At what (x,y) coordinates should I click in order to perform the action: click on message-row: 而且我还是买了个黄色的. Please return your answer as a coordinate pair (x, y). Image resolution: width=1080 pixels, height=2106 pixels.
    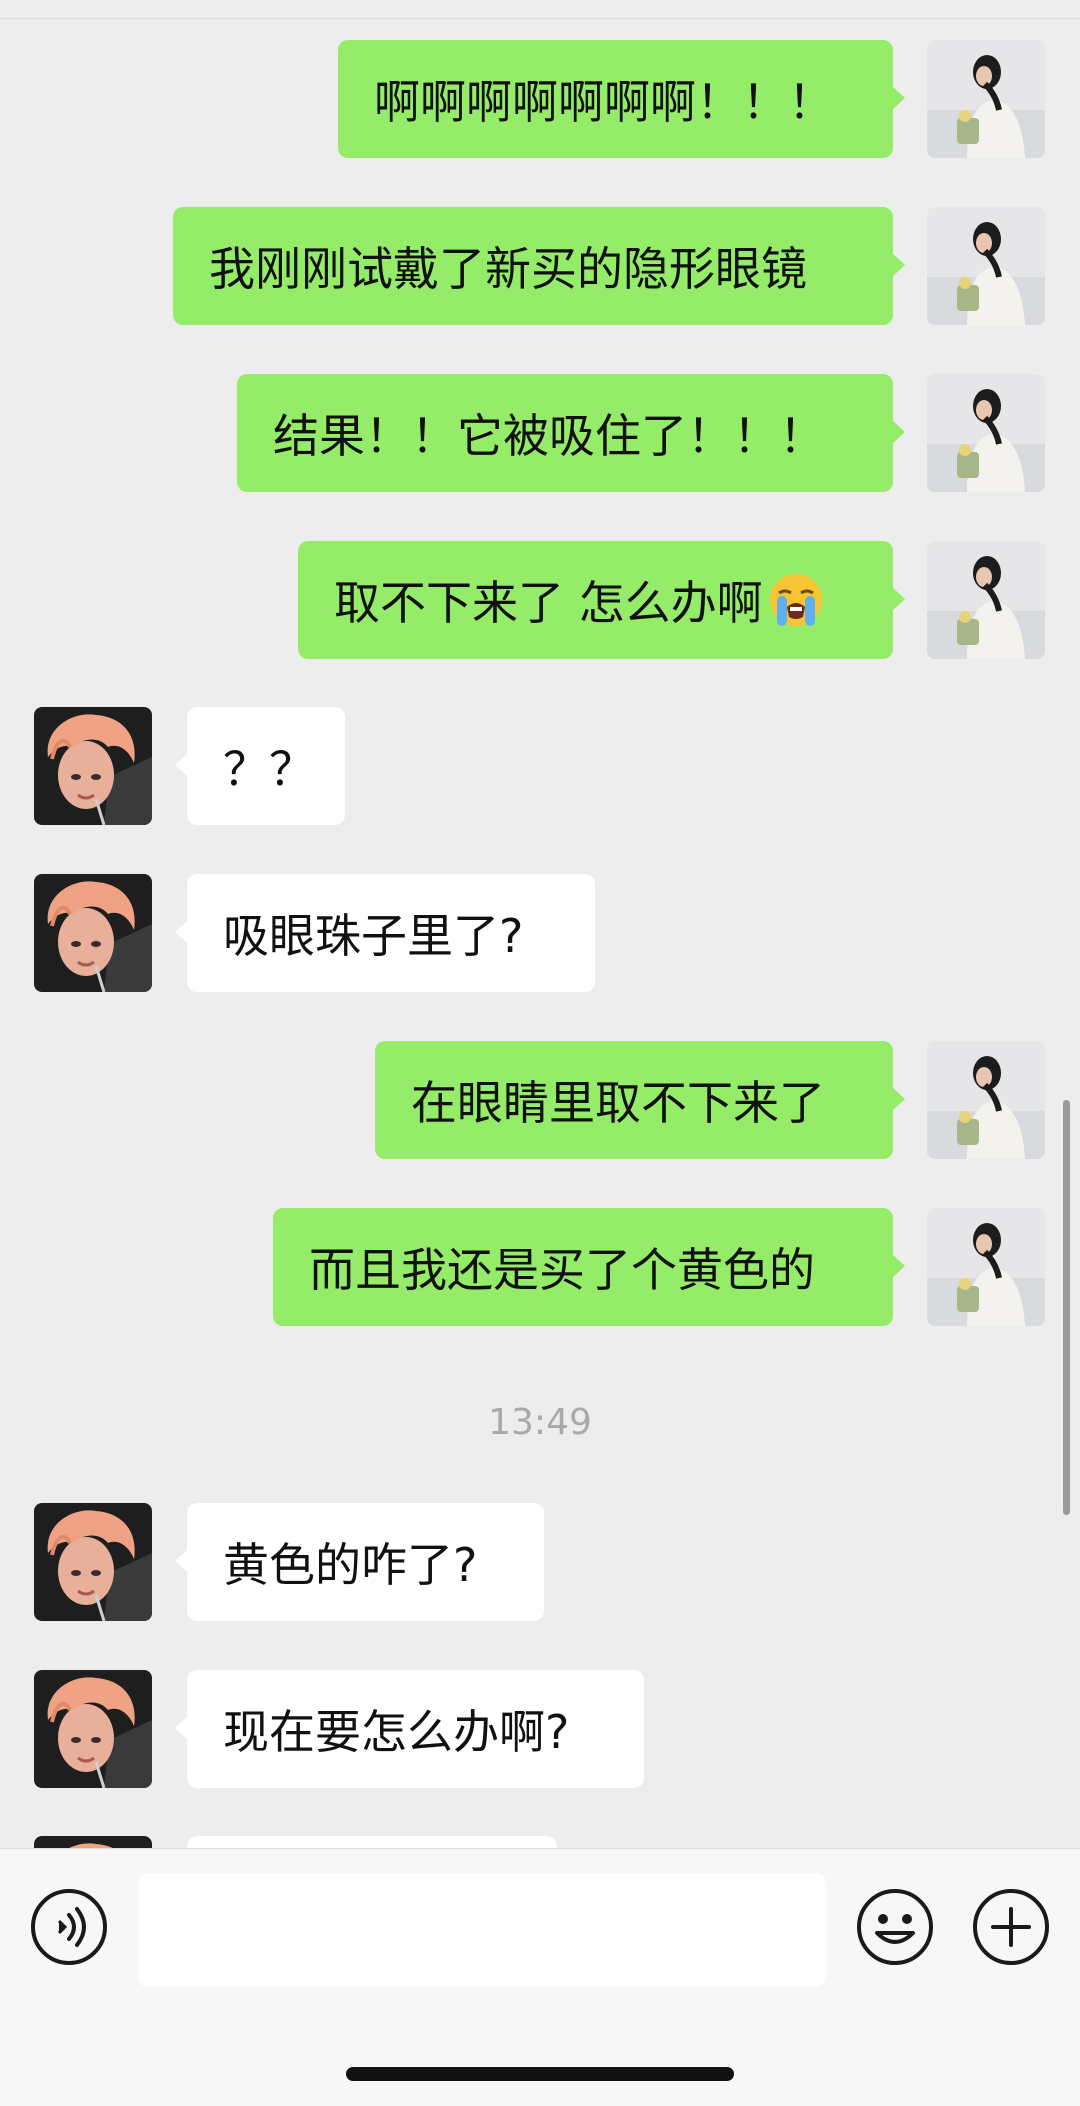
    Looking at the image, I should click on (540, 1267).